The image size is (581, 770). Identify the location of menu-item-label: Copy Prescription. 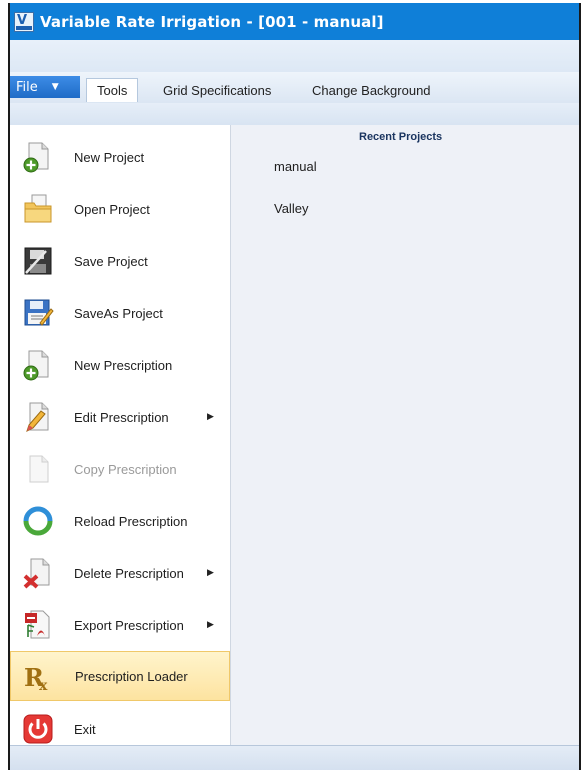
(125, 469).